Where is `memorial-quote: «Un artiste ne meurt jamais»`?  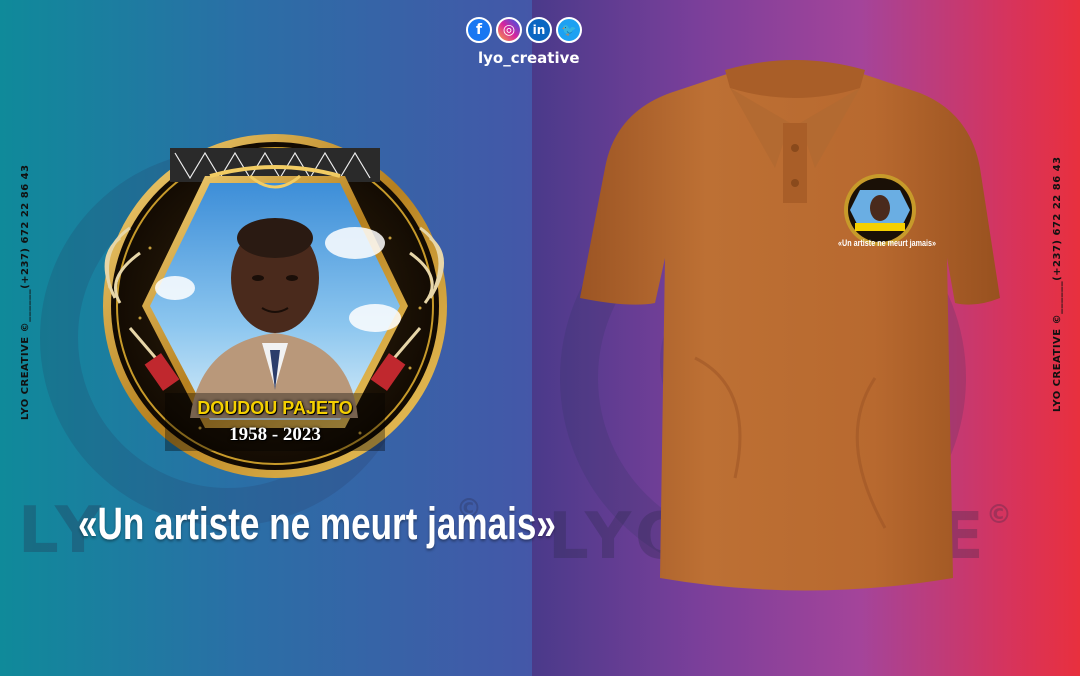
memorial-quote: «Un artiste ne meurt jamais» is located at coordinates (317, 523).